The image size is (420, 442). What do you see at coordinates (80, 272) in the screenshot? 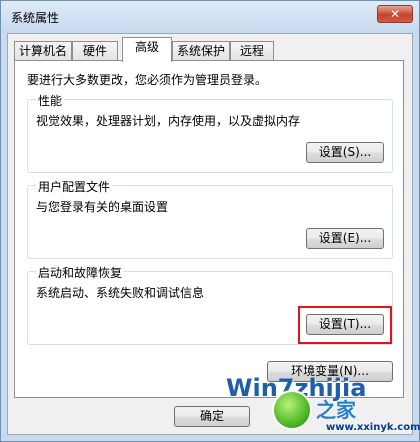
I see `startup-recovery-label: 启动和故障恢复` at bounding box center [80, 272].